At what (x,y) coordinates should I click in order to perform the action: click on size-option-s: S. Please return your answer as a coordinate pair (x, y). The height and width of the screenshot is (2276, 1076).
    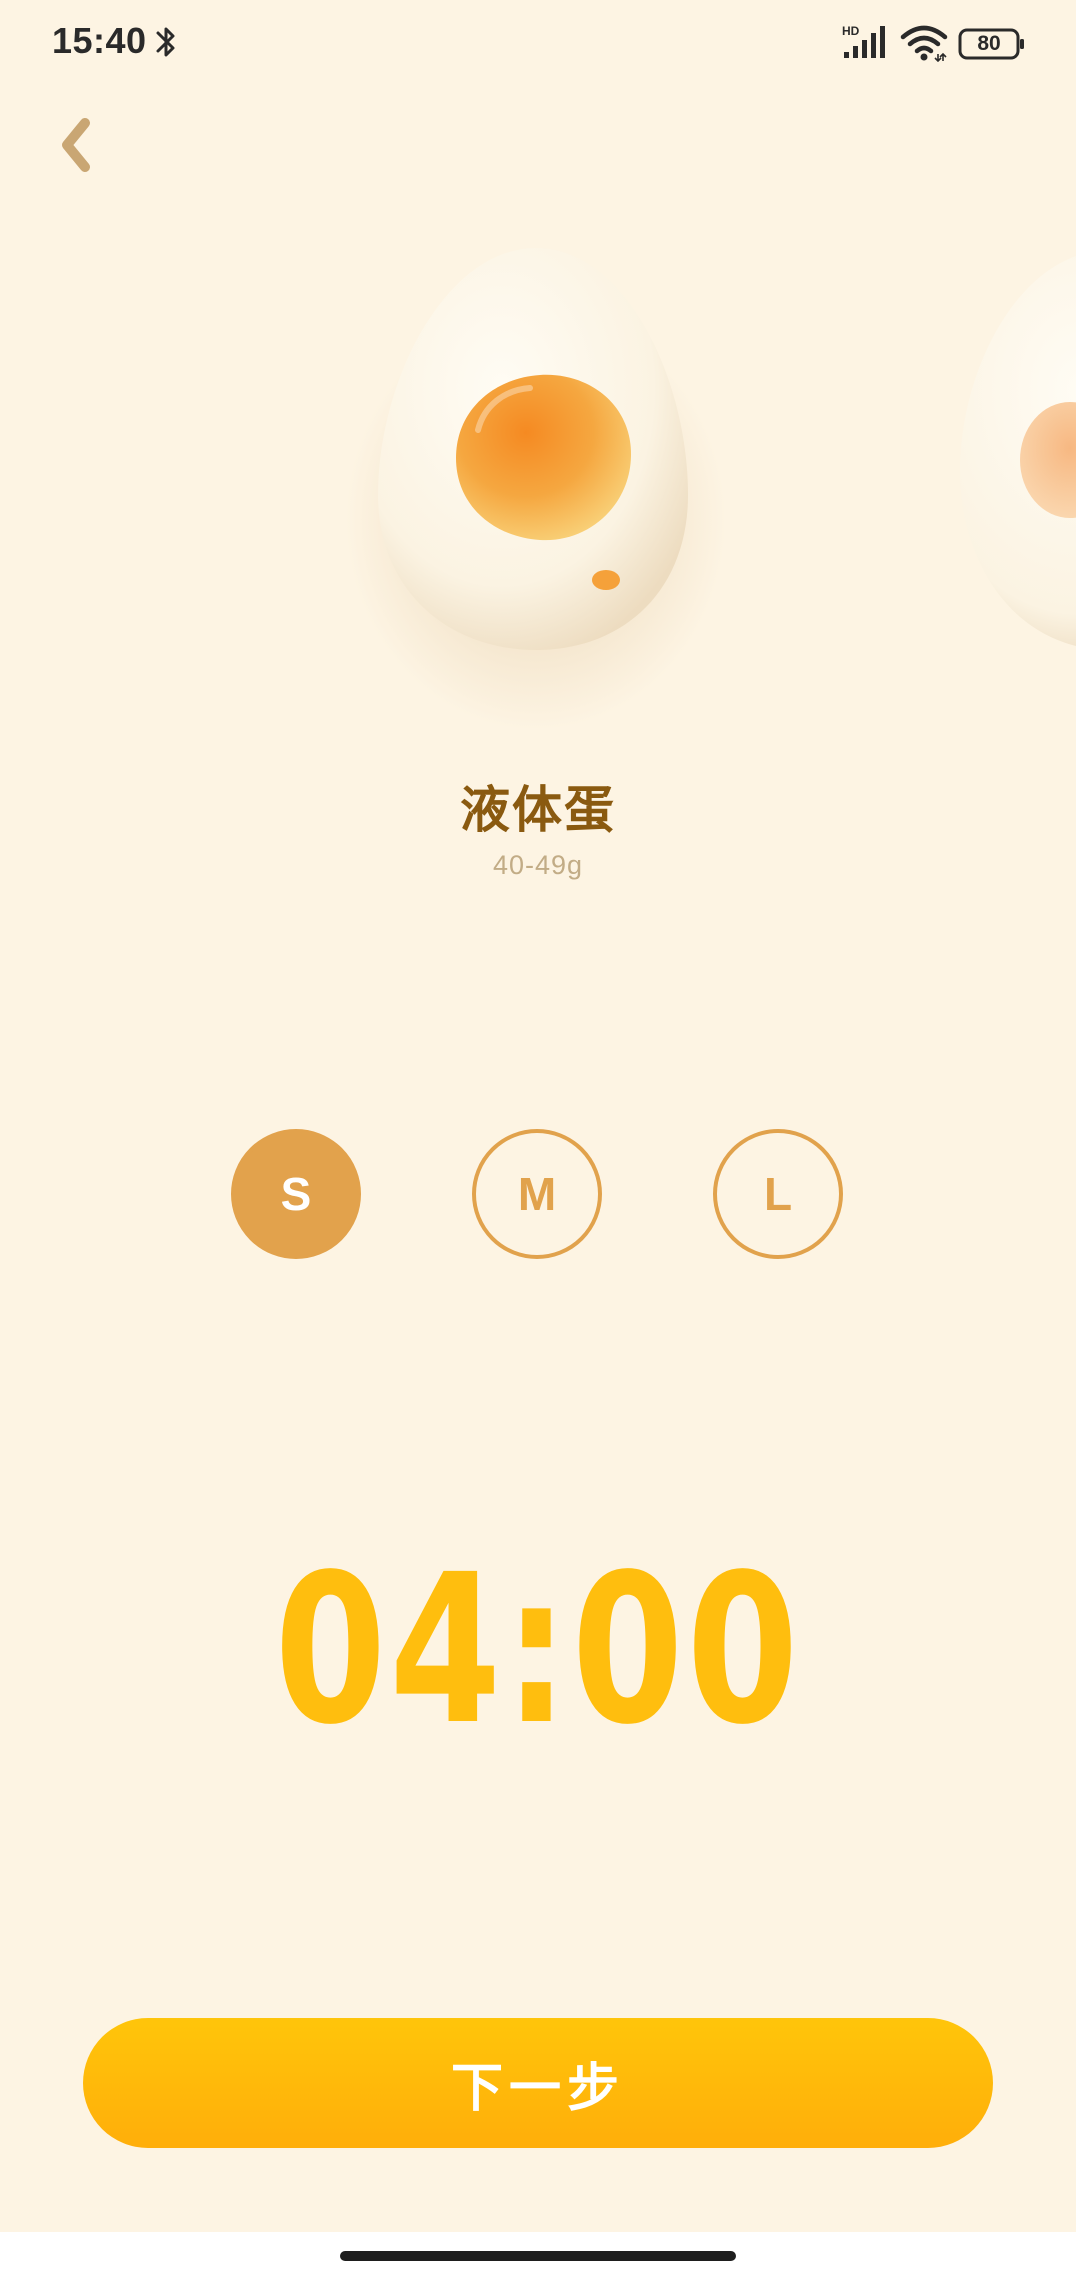
    Looking at the image, I should click on (296, 1194).